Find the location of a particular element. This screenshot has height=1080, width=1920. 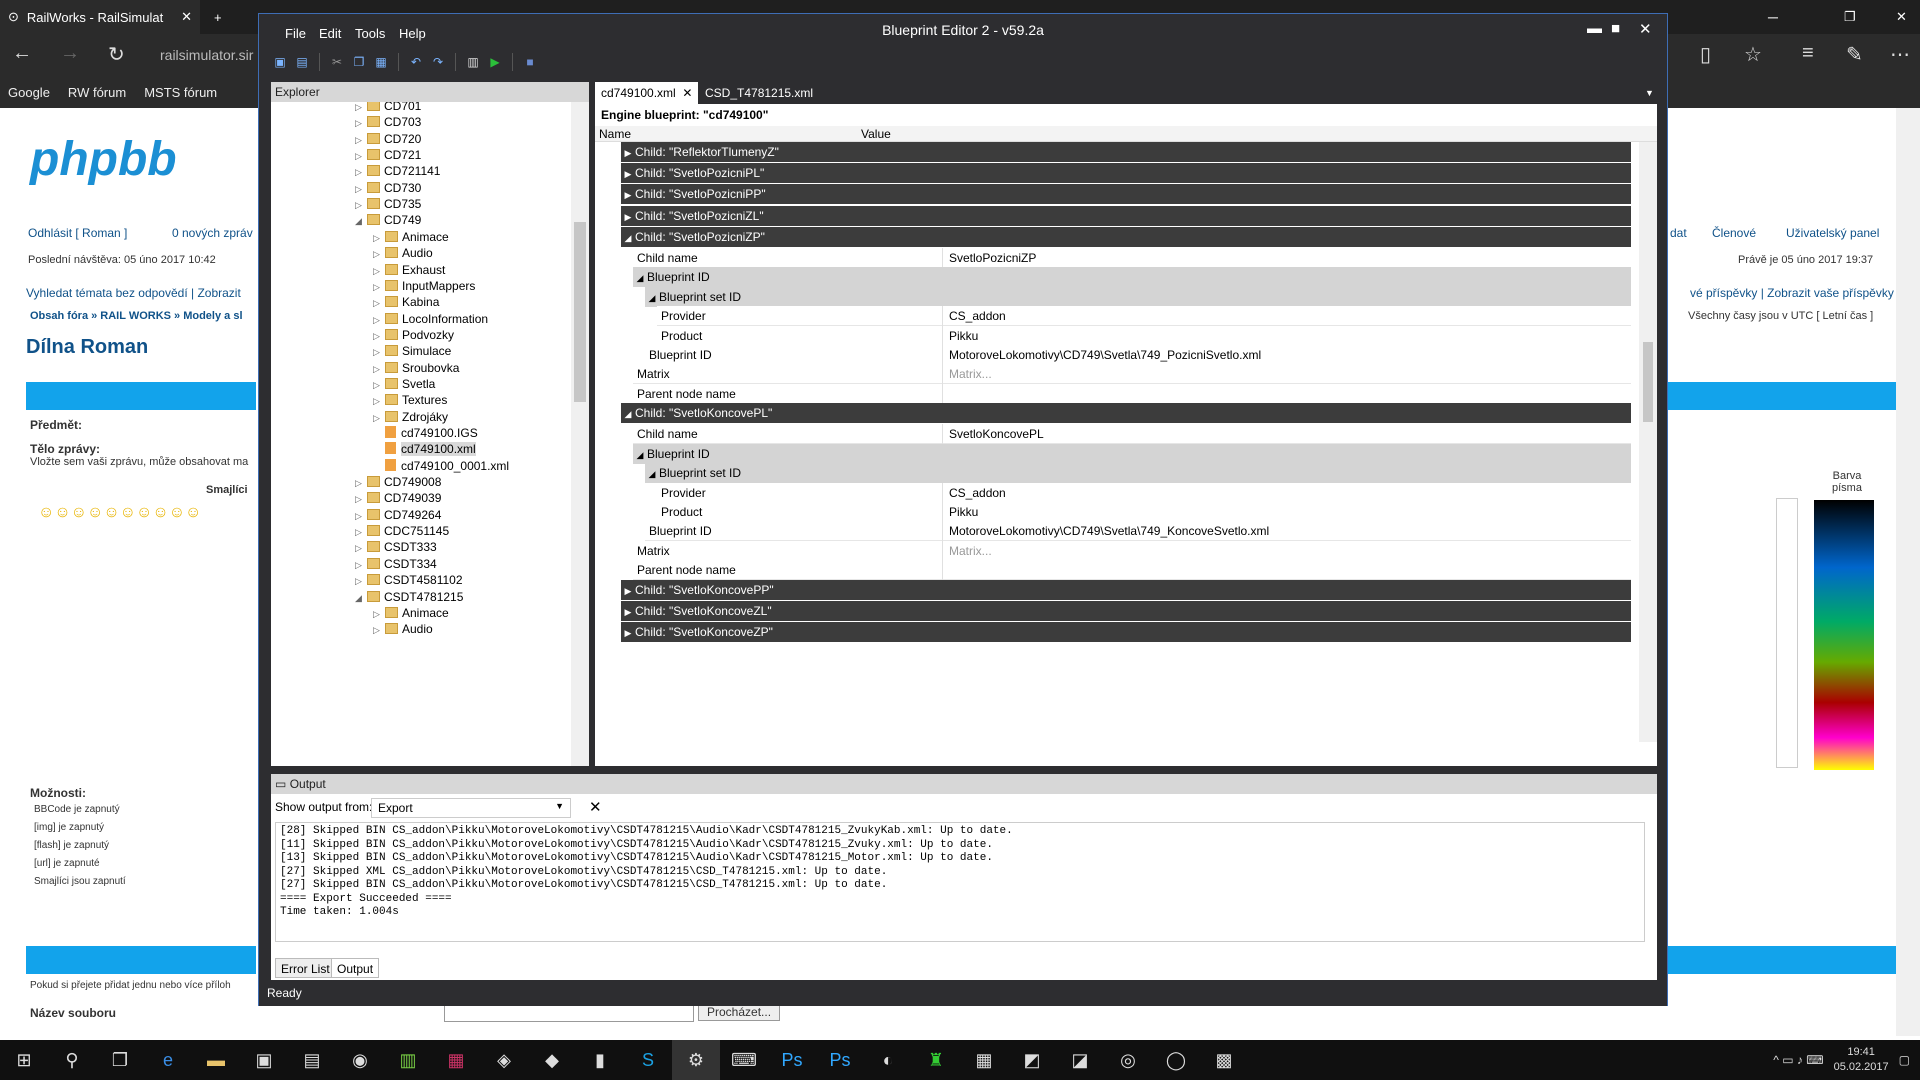

editor-minimize-button: ▬ is located at coordinates (1594, 28).